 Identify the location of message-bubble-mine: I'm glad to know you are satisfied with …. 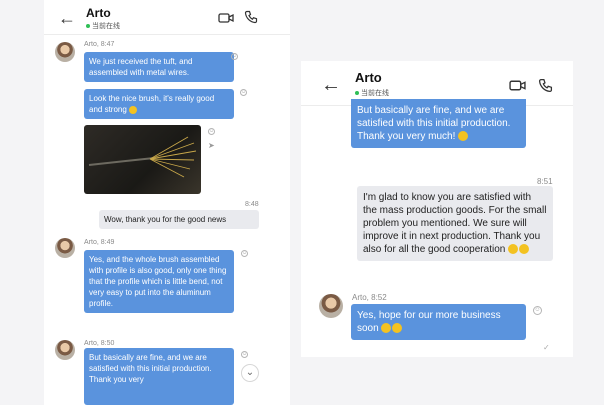
(455, 223).